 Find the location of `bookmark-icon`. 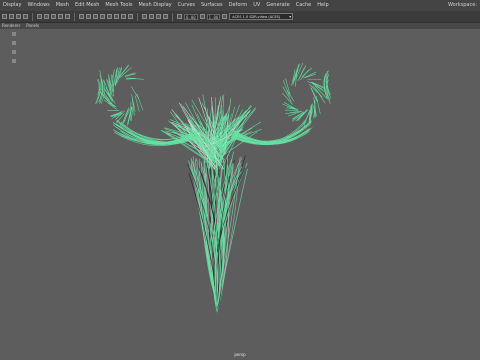

bookmark-icon is located at coordinates (18, 16).